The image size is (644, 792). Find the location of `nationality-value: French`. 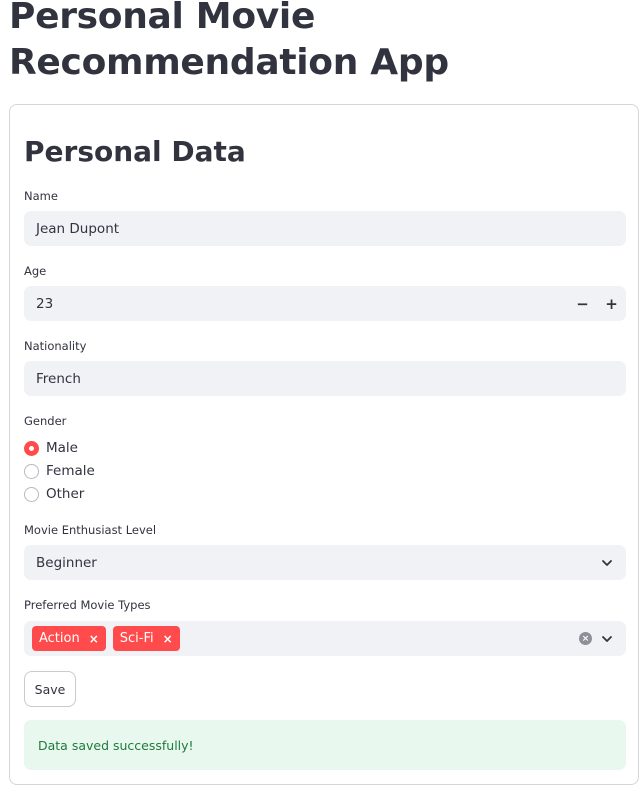

nationality-value: French is located at coordinates (58, 378).